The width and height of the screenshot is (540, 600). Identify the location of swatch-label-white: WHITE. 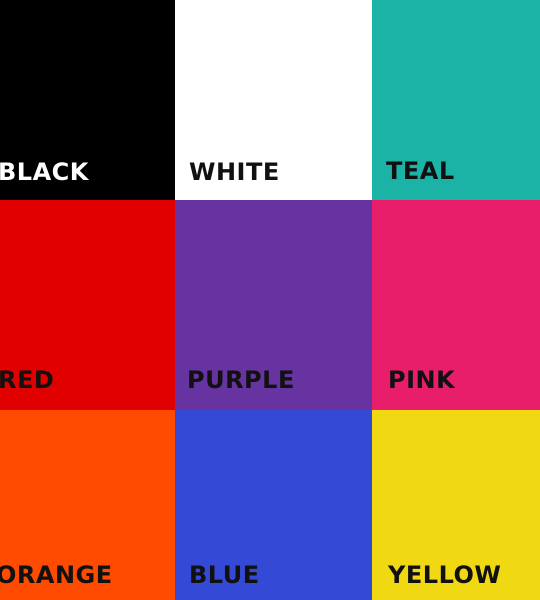
(234, 172).